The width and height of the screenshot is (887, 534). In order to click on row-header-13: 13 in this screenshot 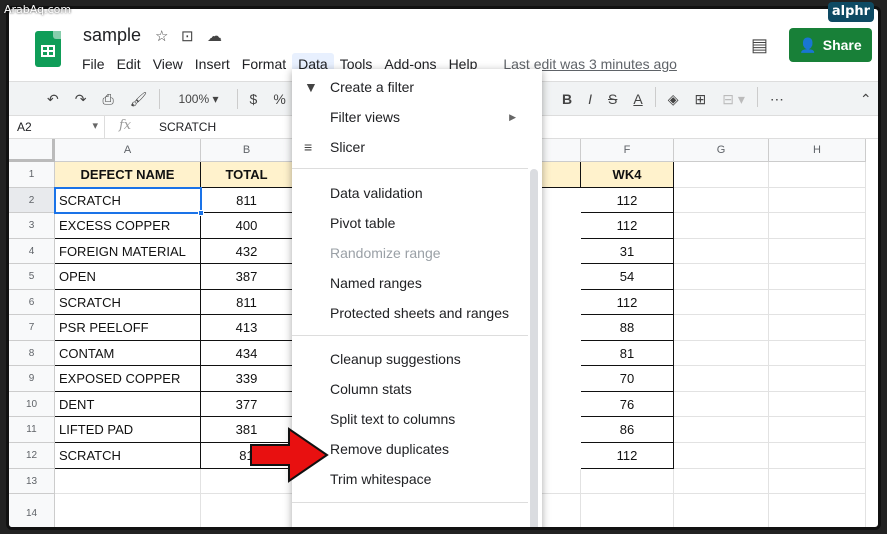, I will do `click(32, 481)`.